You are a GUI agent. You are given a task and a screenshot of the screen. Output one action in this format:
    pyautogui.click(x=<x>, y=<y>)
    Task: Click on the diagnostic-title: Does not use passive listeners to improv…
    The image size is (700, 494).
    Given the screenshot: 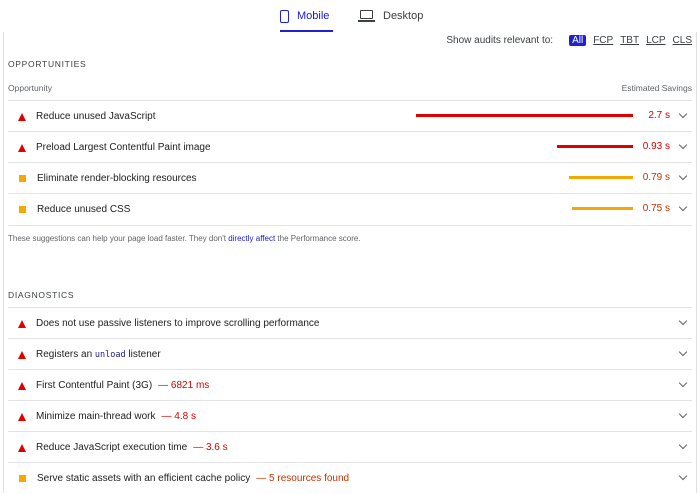 What is the action you would take?
    pyautogui.click(x=178, y=323)
    